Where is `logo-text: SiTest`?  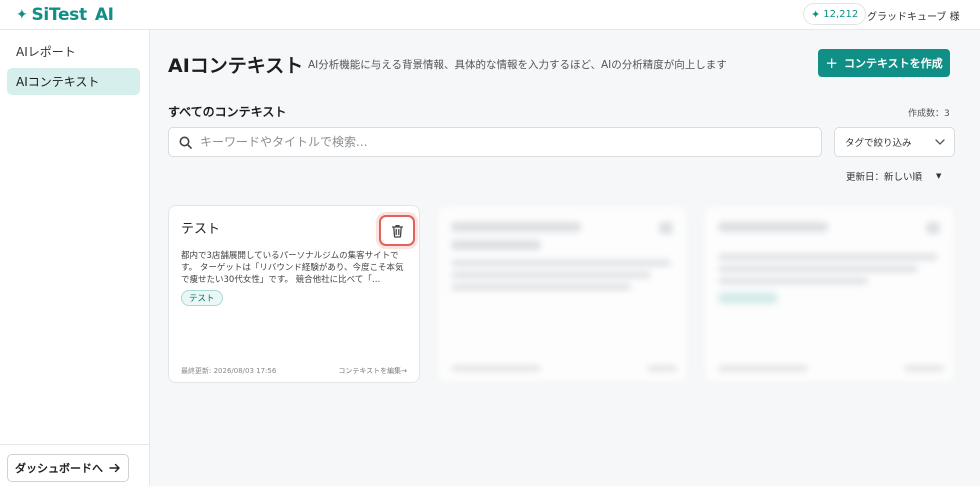 logo-text: SiTest is located at coordinates (59, 15).